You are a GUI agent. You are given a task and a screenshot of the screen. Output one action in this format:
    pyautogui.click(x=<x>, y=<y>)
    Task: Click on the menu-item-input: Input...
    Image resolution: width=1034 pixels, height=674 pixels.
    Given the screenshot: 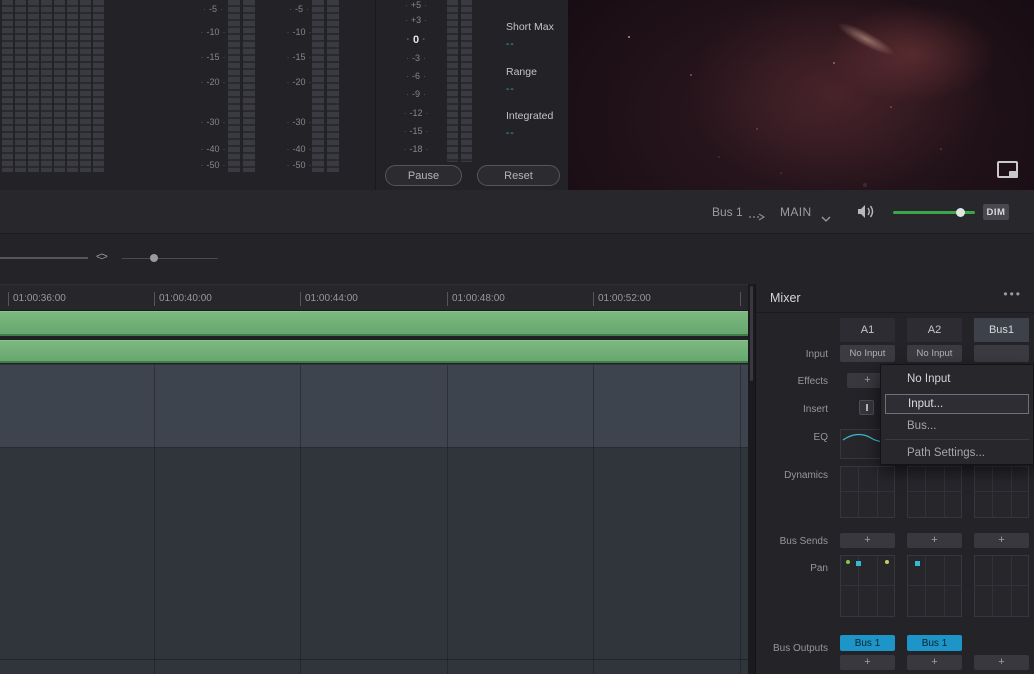 What is the action you would take?
    pyautogui.click(x=957, y=404)
    